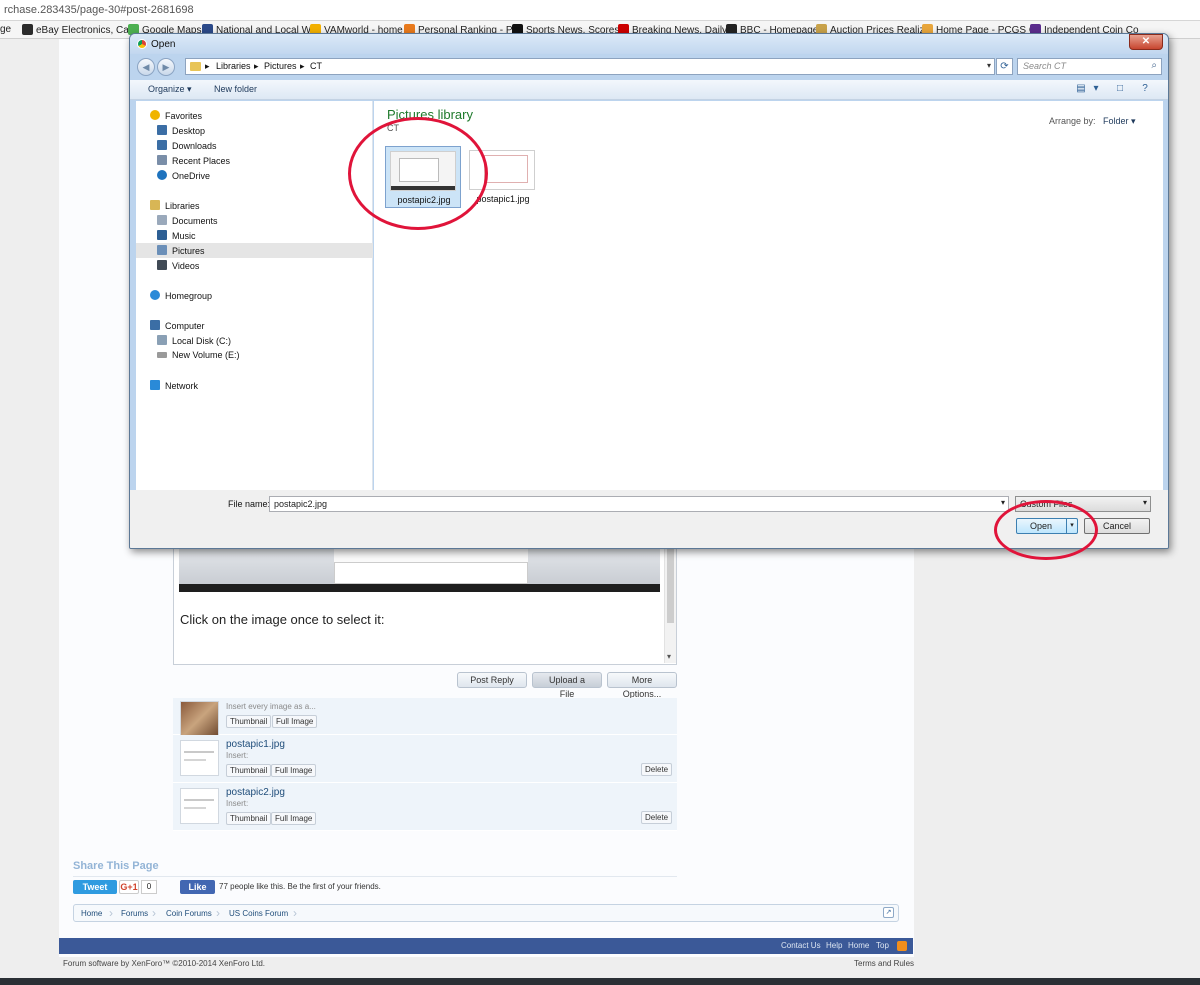  What do you see at coordinates (590, 66) in the screenshot?
I see `dialog-address-bar: ▸ Libraries ▸ Pictures ▸ CT ▾` at bounding box center [590, 66].